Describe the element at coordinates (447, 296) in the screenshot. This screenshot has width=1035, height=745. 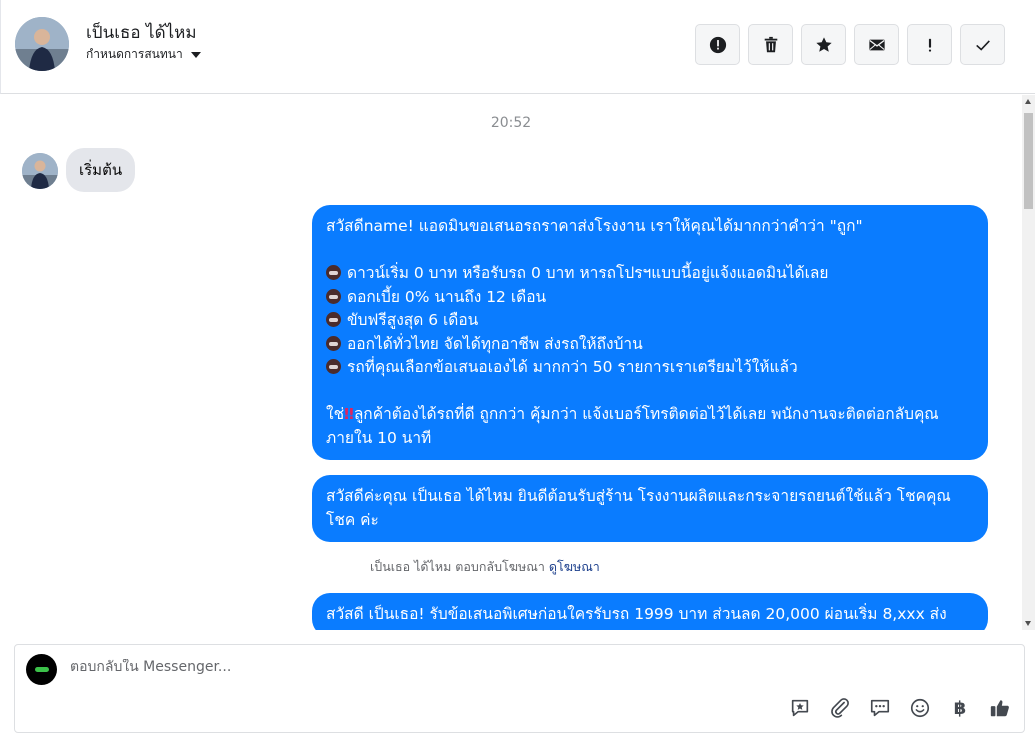
I see `message-line: ดอกเบี้ย 0% นานถึง 12 เดือน` at that location.